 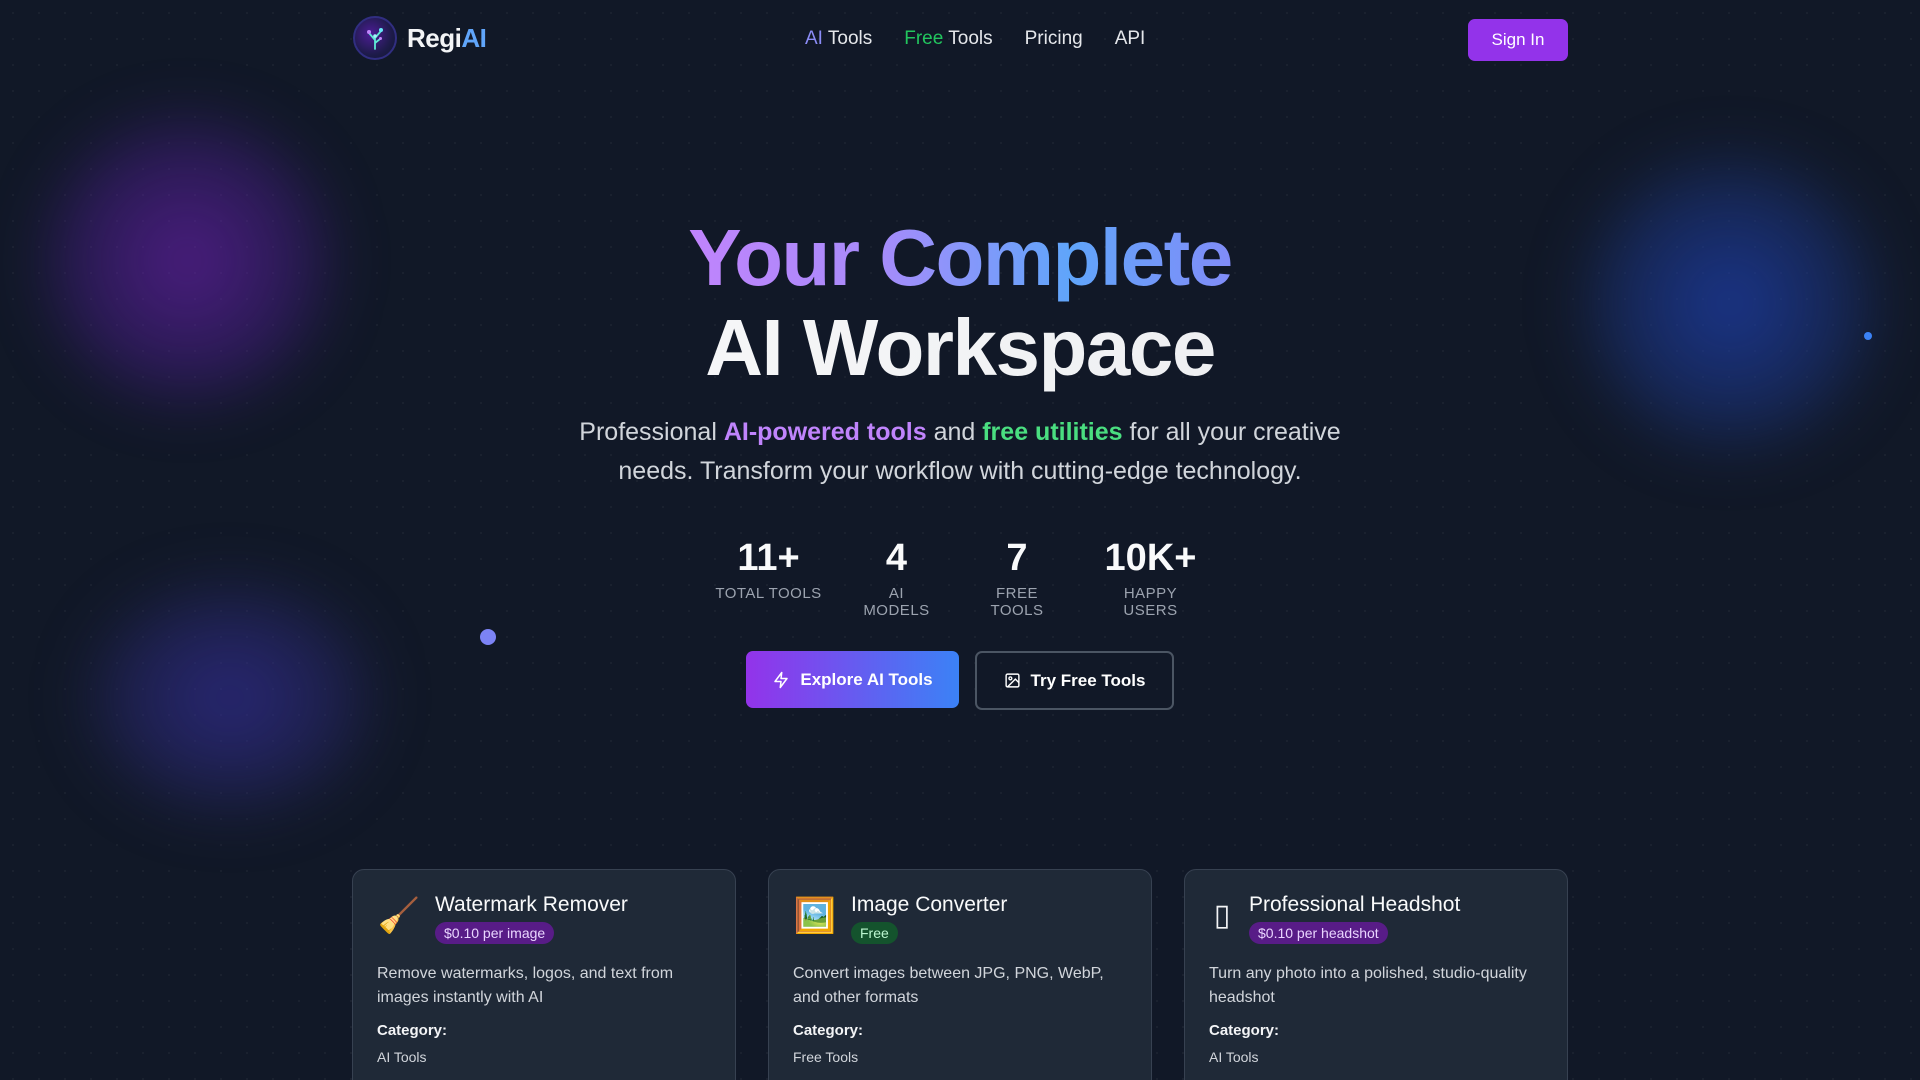 I want to click on nav-api: API, so click(x=1130, y=39).